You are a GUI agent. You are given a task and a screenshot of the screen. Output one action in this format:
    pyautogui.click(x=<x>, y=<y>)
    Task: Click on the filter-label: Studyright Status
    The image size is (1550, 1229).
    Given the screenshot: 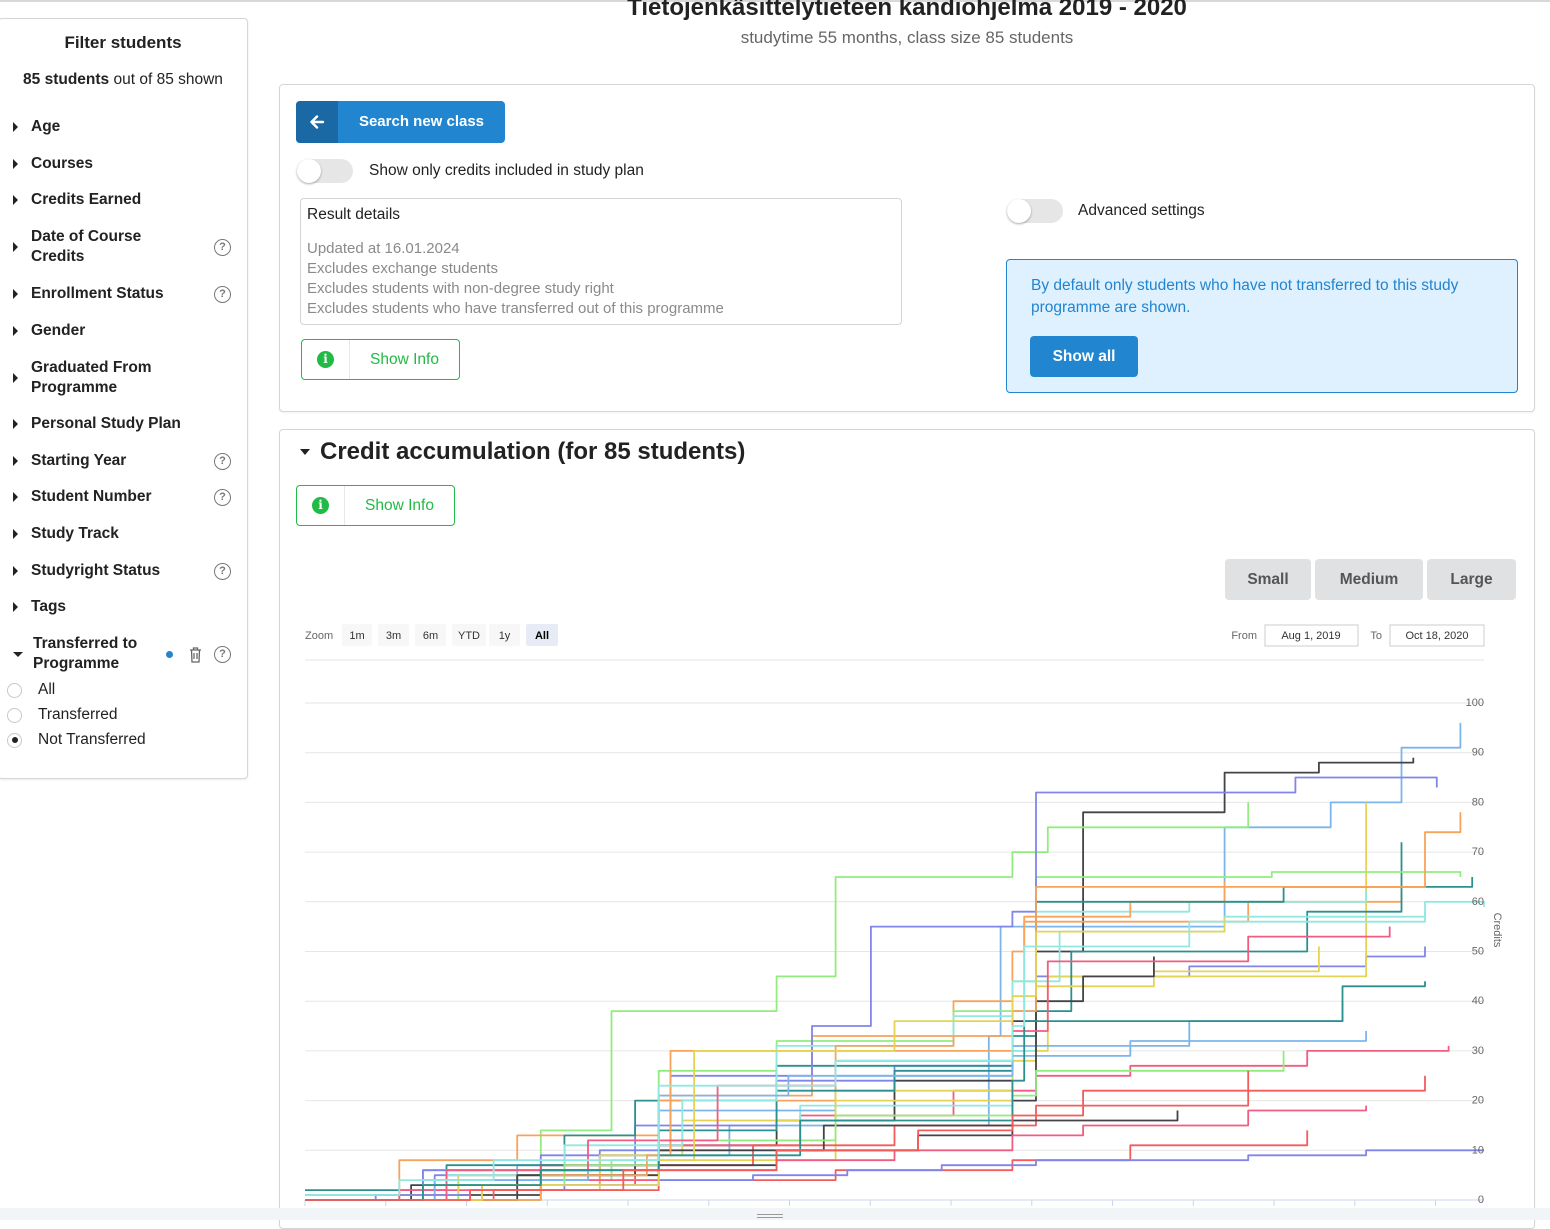 What is the action you would take?
    pyautogui.click(x=96, y=570)
    